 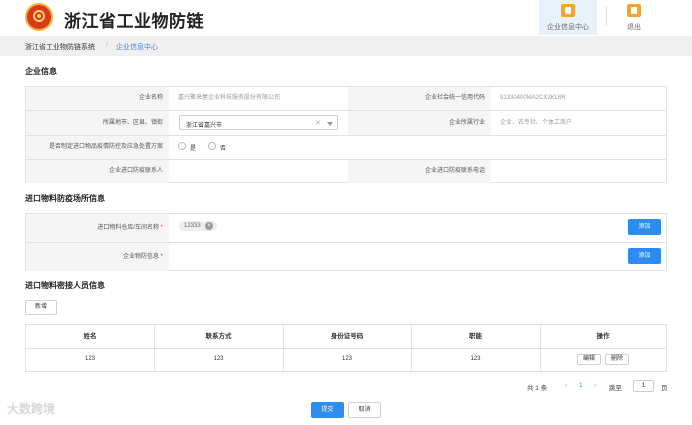 I want to click on cell-role: 123, so click(x=475, y=359).